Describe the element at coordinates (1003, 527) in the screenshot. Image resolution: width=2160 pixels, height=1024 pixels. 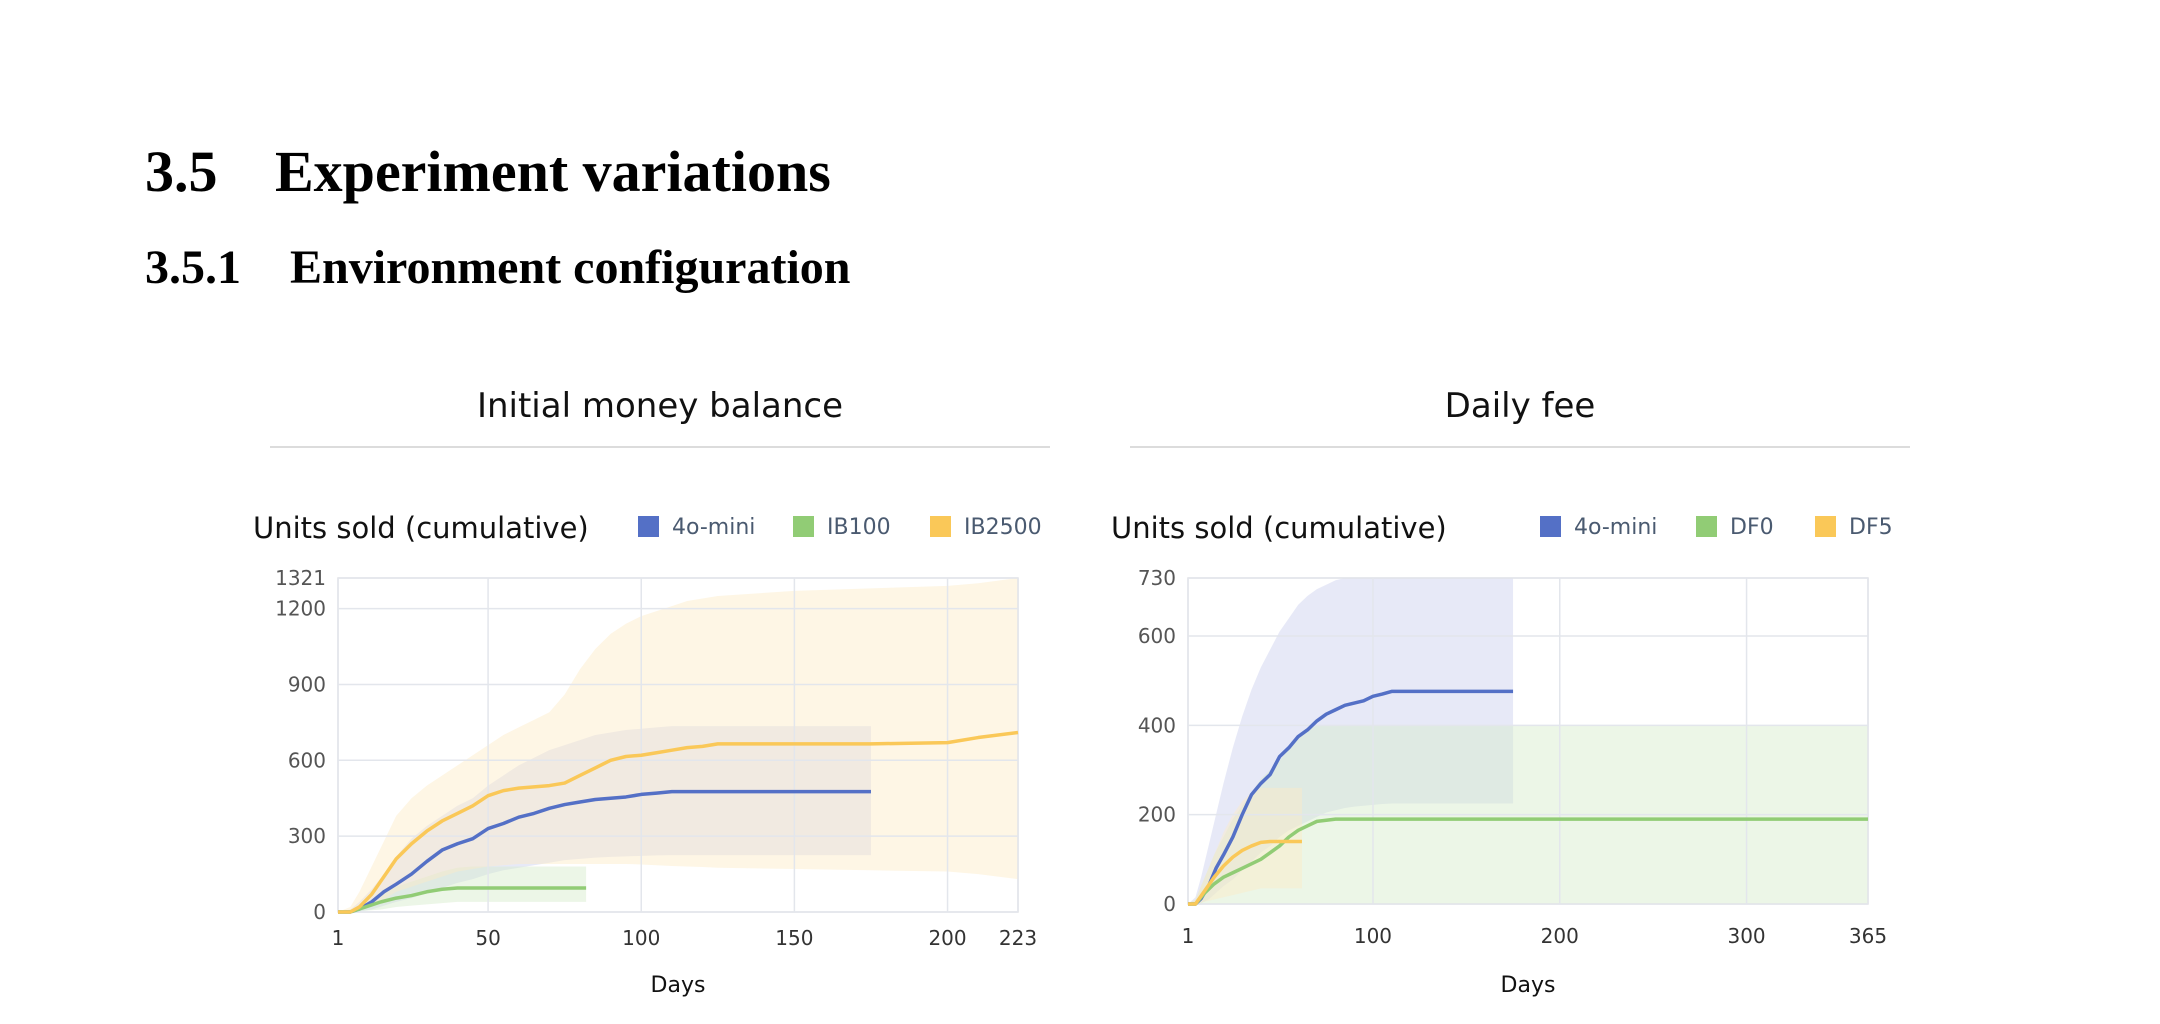
I see `legend-label-IB2500: IB2500` at that location.